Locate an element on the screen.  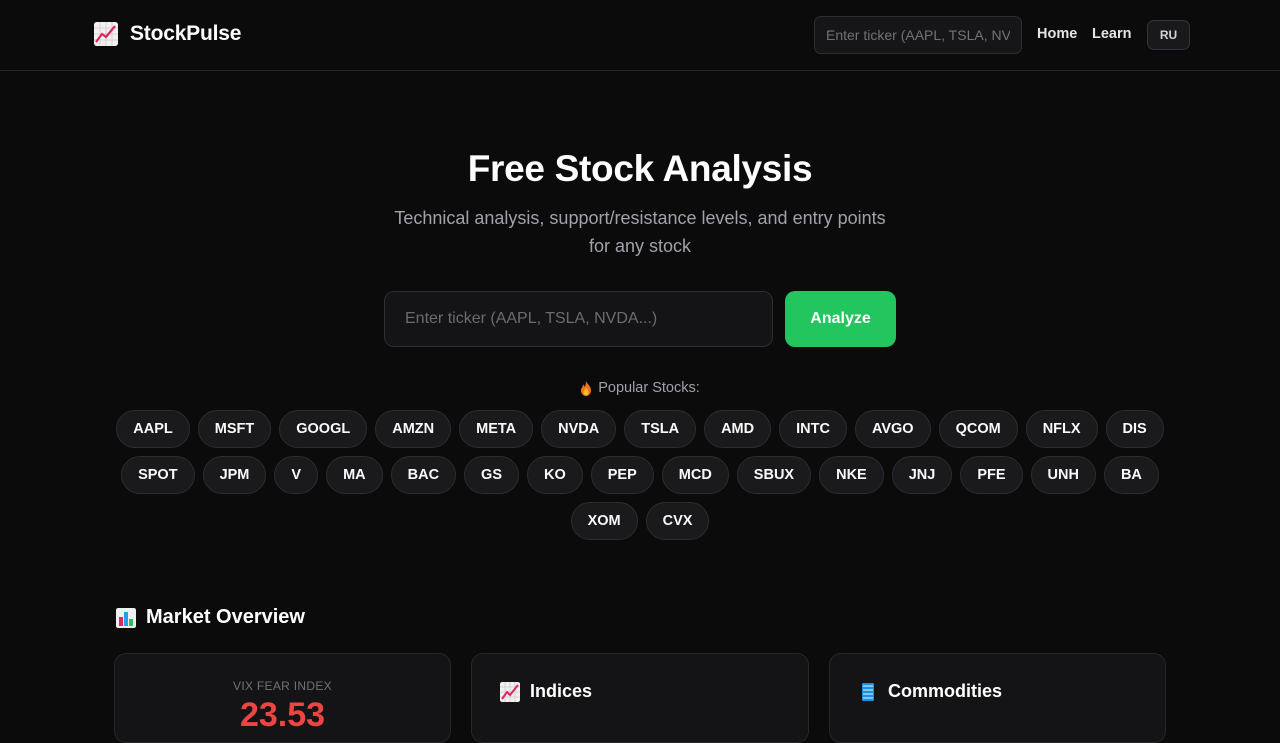
ticker-chip-nvda: NVDA is located at coordinates (579, 429).